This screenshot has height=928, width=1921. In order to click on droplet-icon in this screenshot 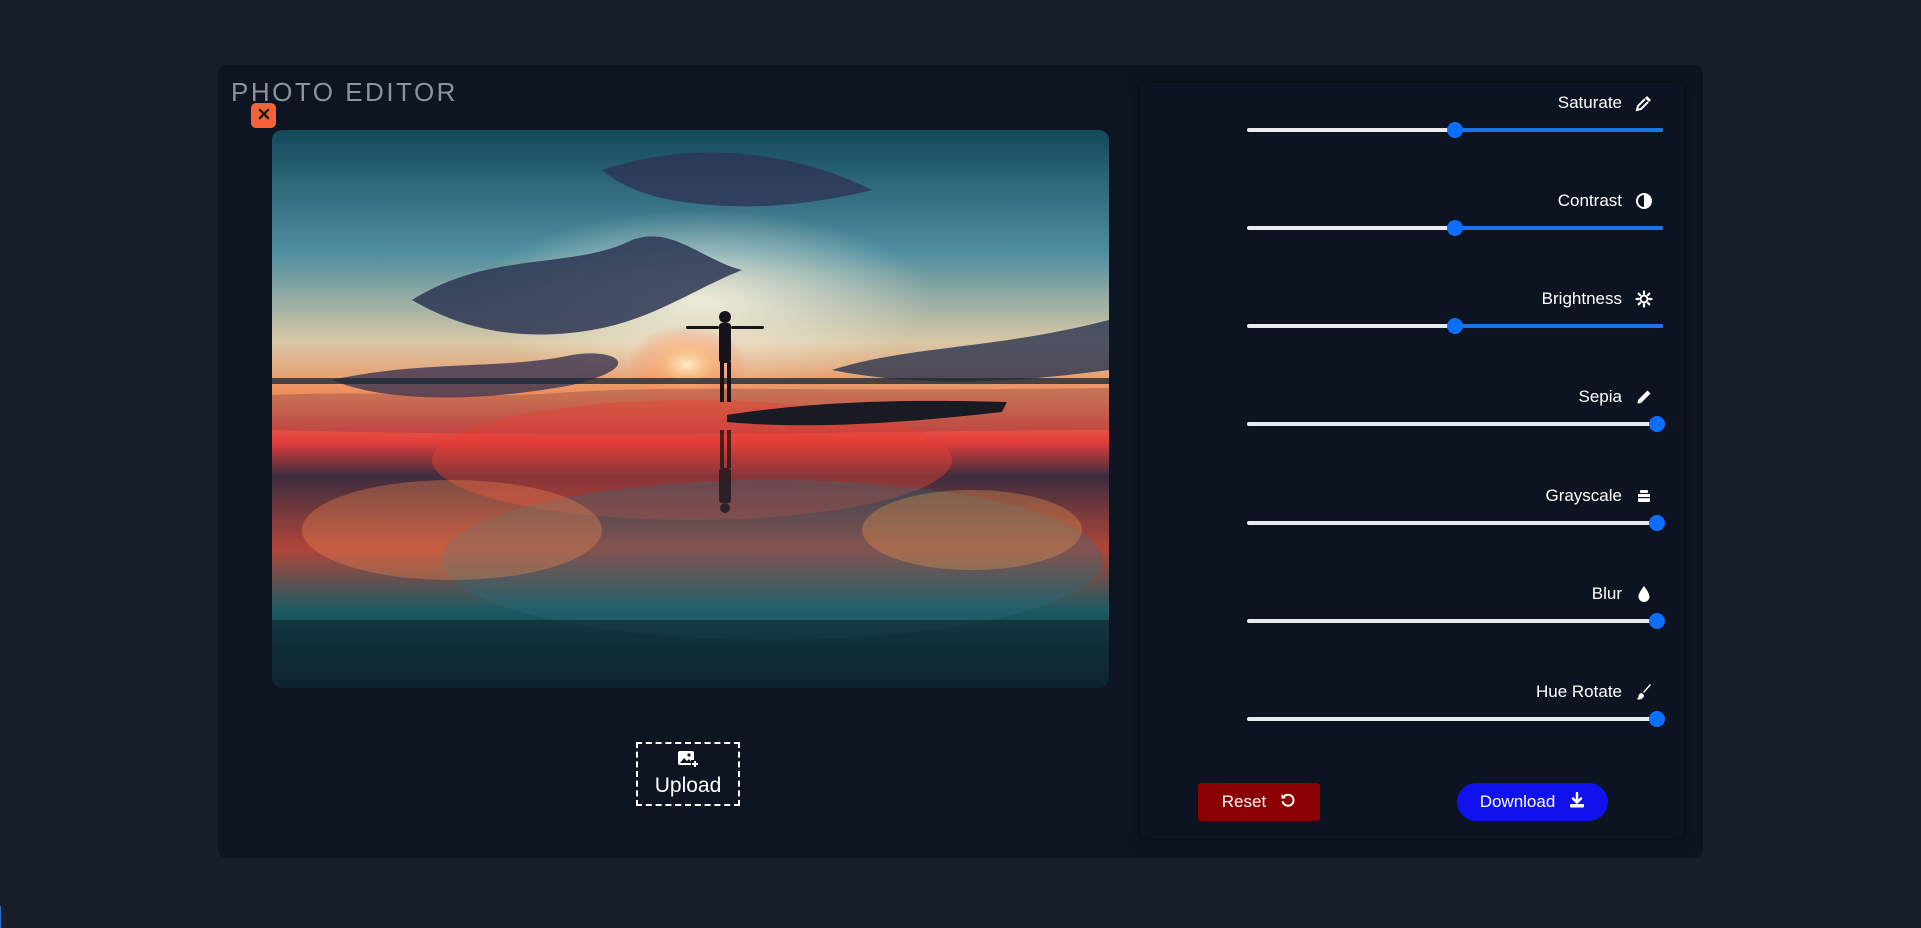, I will do `click(1644, 594)`.